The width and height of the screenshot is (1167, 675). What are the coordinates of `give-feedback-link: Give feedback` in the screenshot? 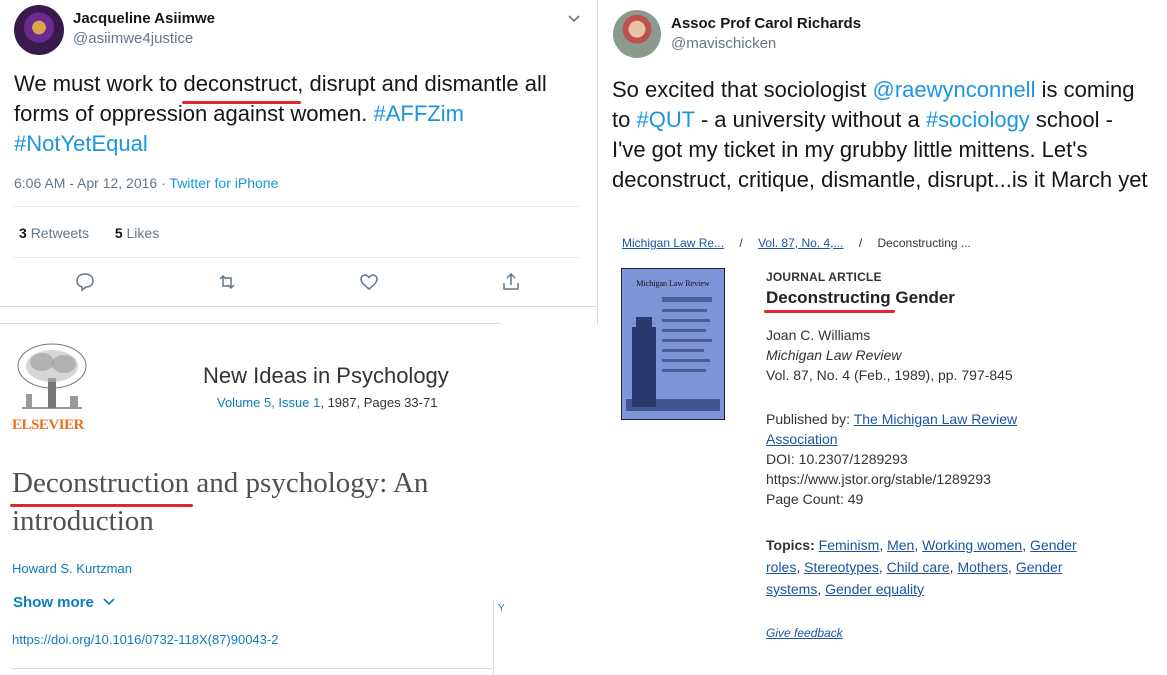 It's located at (804, 633).